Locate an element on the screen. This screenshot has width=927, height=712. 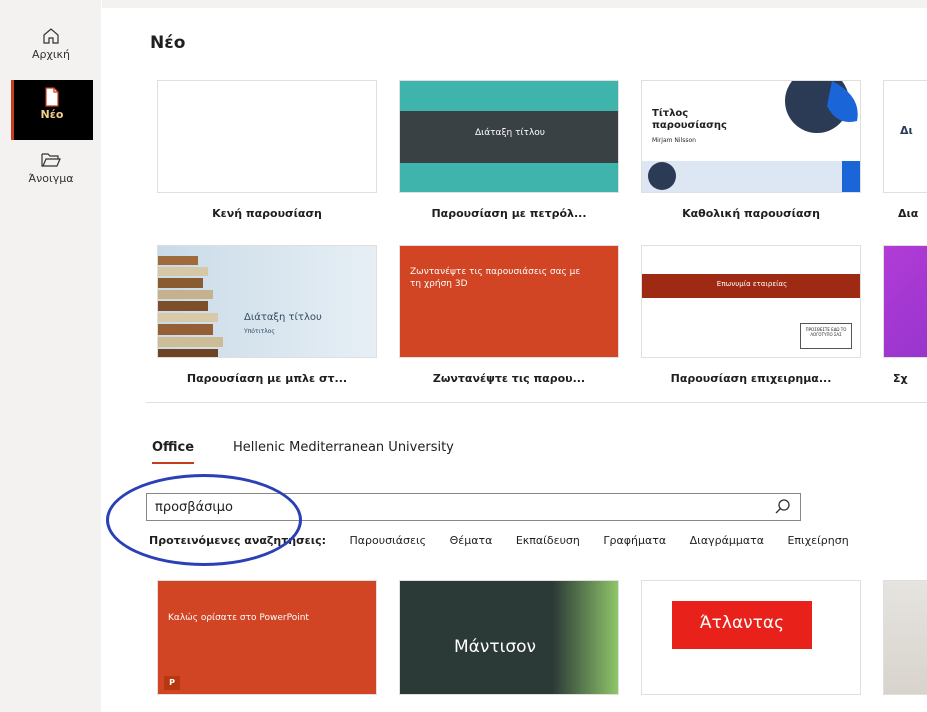
result-thumbnail: Μάντισον is located at coordinates (509, 637).